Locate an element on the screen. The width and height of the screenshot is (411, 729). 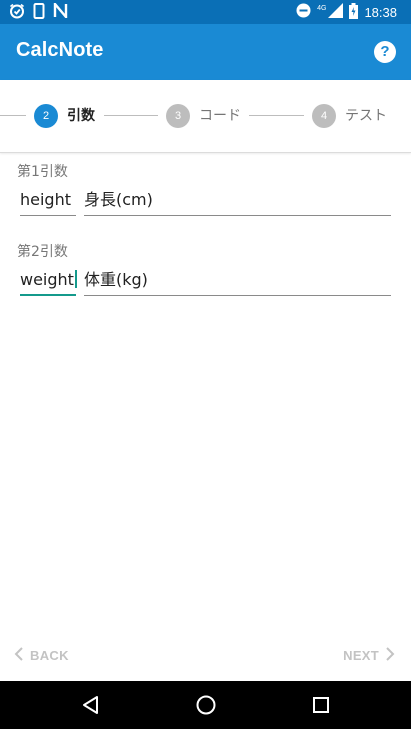
stepper: 2 引数 3 コード 4 テスト is located at coordinates (205, 116).